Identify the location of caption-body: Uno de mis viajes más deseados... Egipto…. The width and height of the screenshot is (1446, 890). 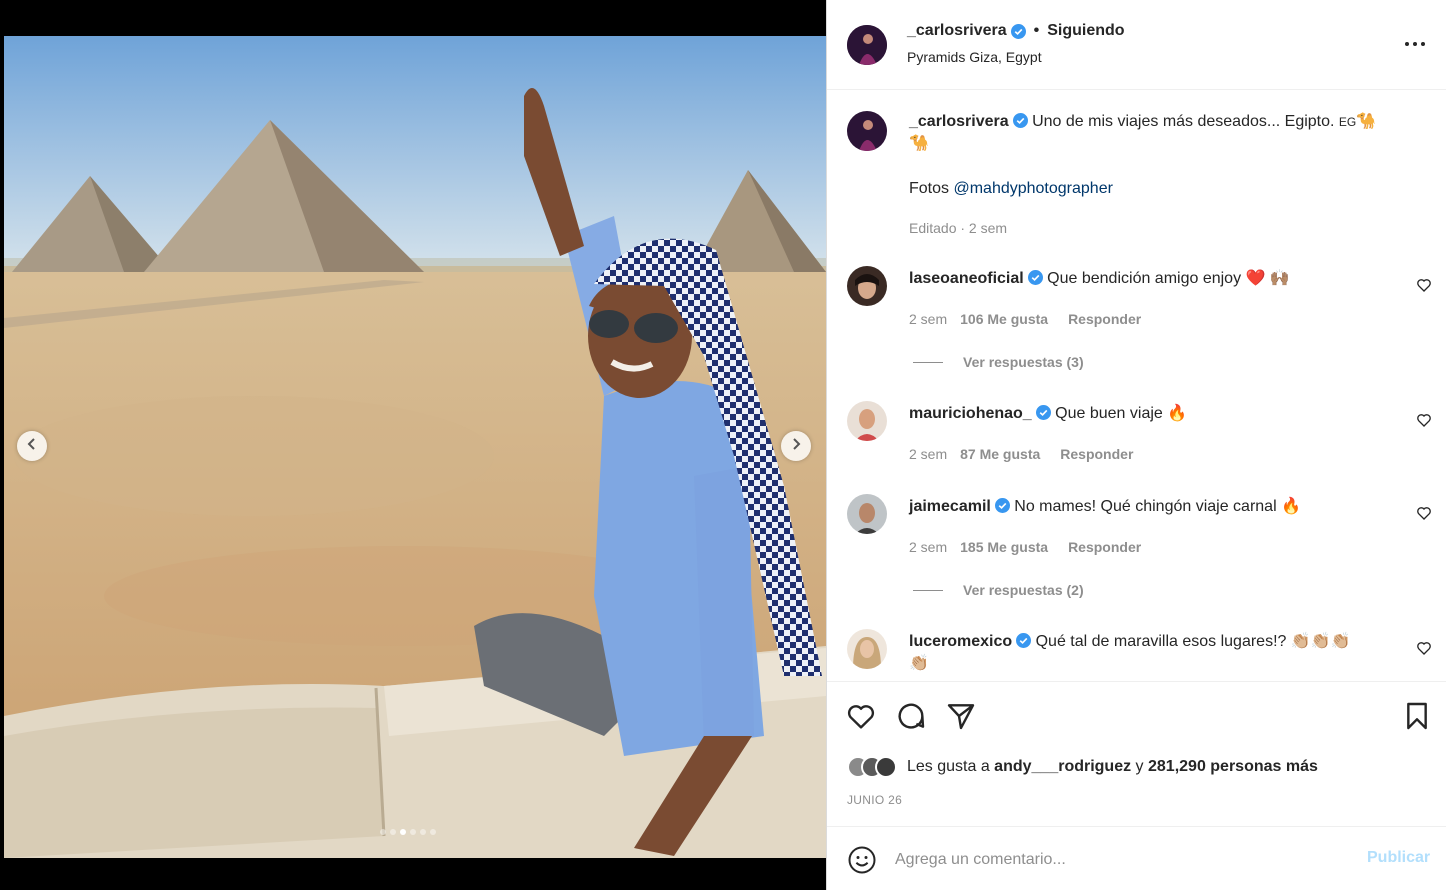
(1183, 121).